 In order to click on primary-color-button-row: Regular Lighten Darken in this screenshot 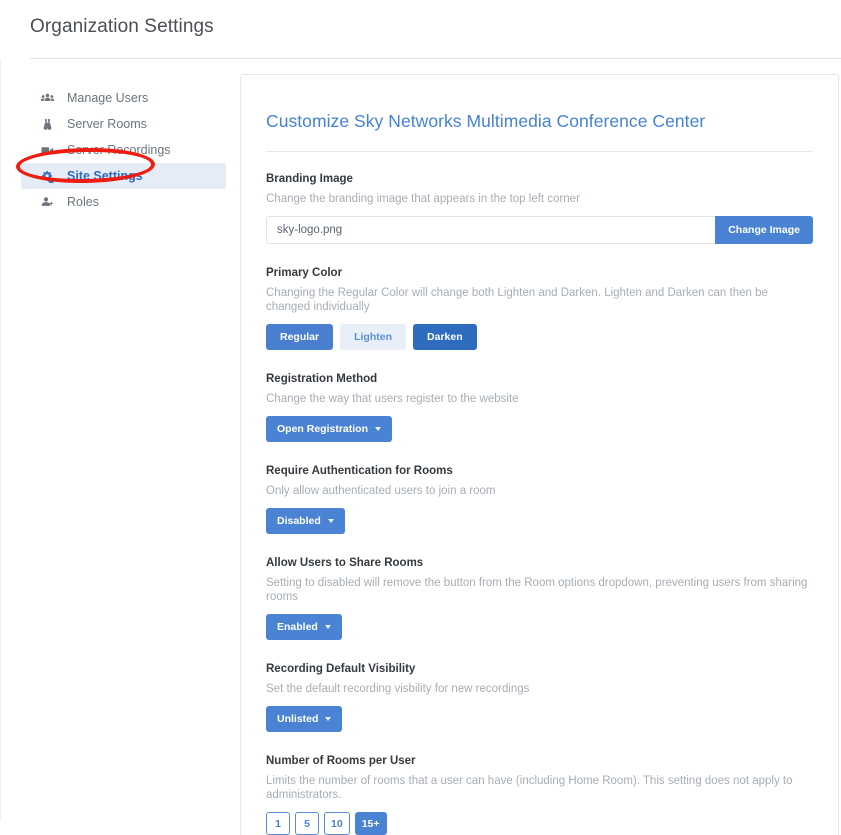, I will do `click(539, 337)`.